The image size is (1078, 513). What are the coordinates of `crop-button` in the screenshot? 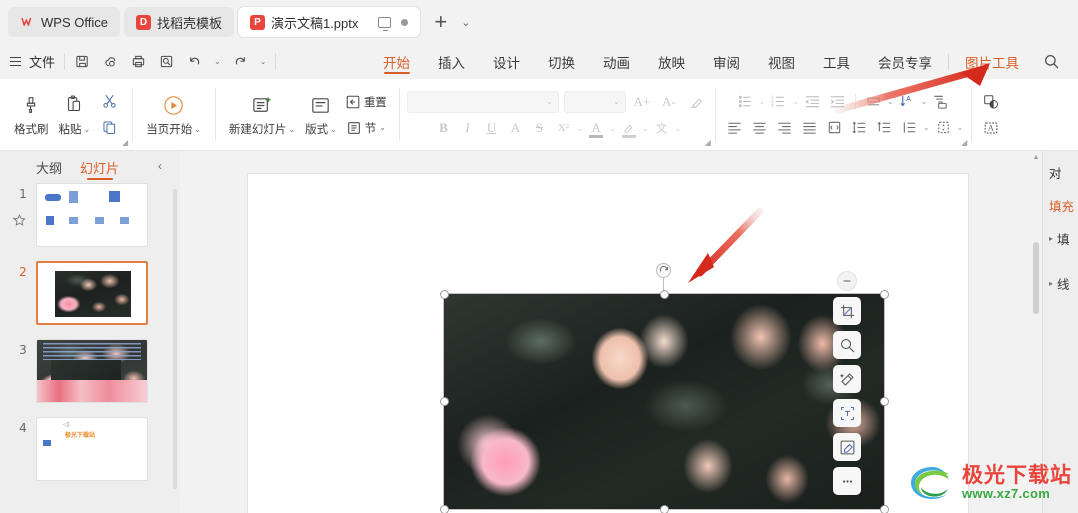 It's located at (847, 311).